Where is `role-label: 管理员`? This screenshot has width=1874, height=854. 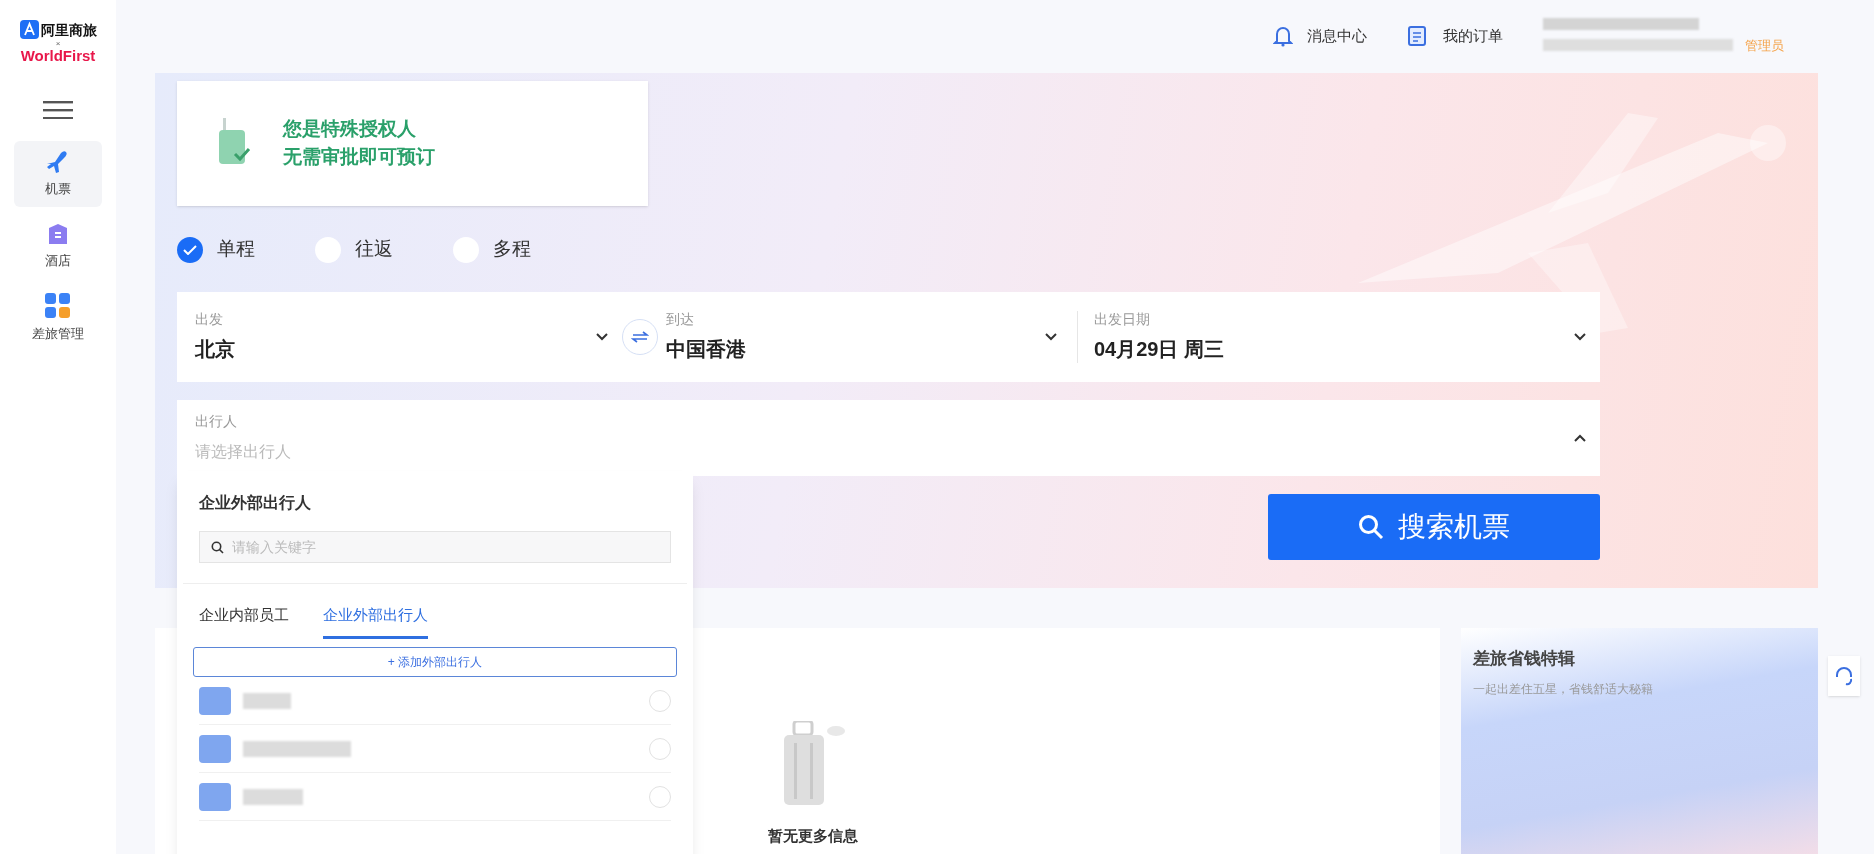
role-label: 管理员 is located at coordinates (1764, 45).